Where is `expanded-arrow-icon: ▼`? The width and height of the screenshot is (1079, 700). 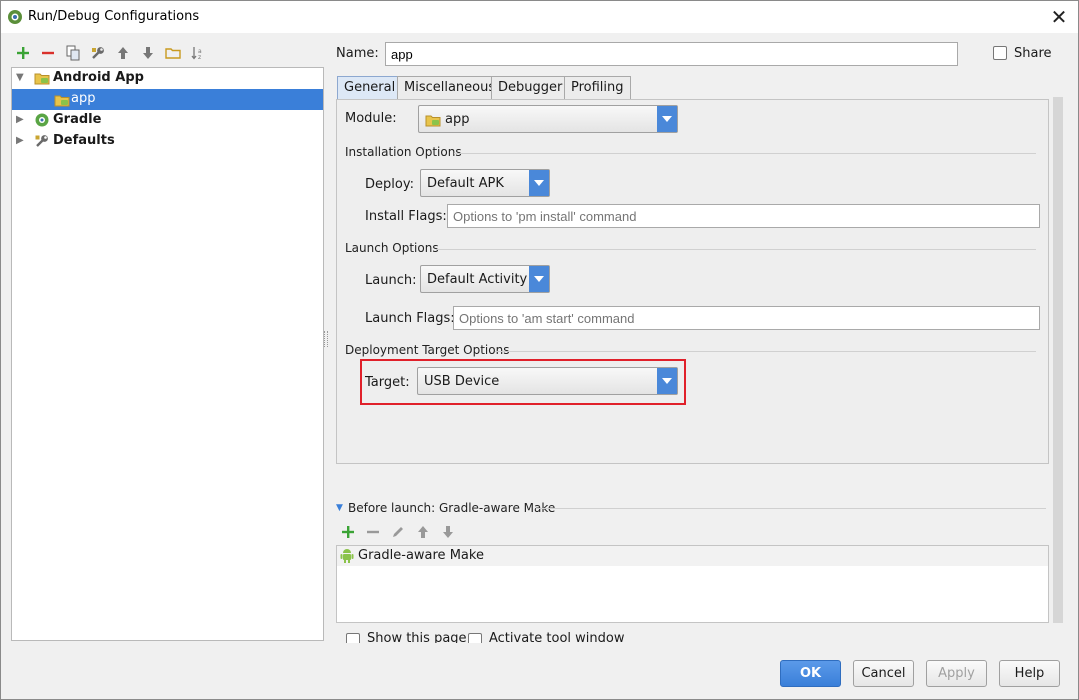 expanded-arrow-icon: ▼ is located at coordinates (20, 77).